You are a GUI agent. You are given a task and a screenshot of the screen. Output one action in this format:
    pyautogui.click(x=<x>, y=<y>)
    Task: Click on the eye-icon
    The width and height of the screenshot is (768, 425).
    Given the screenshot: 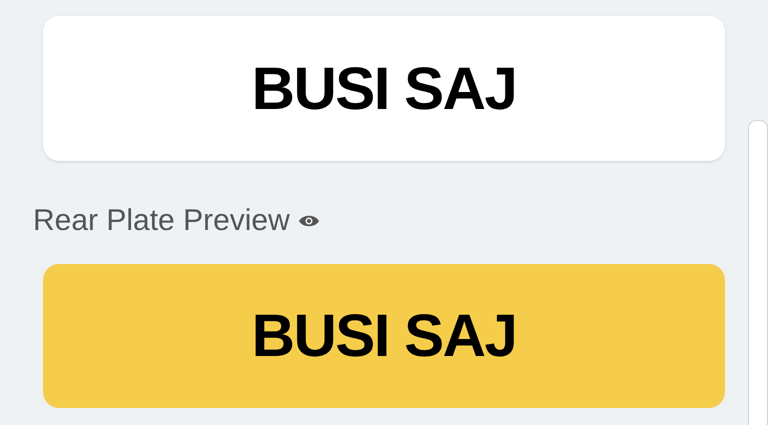 What is the action you would take?
    pyautogui.click(x=309, y=221)
    